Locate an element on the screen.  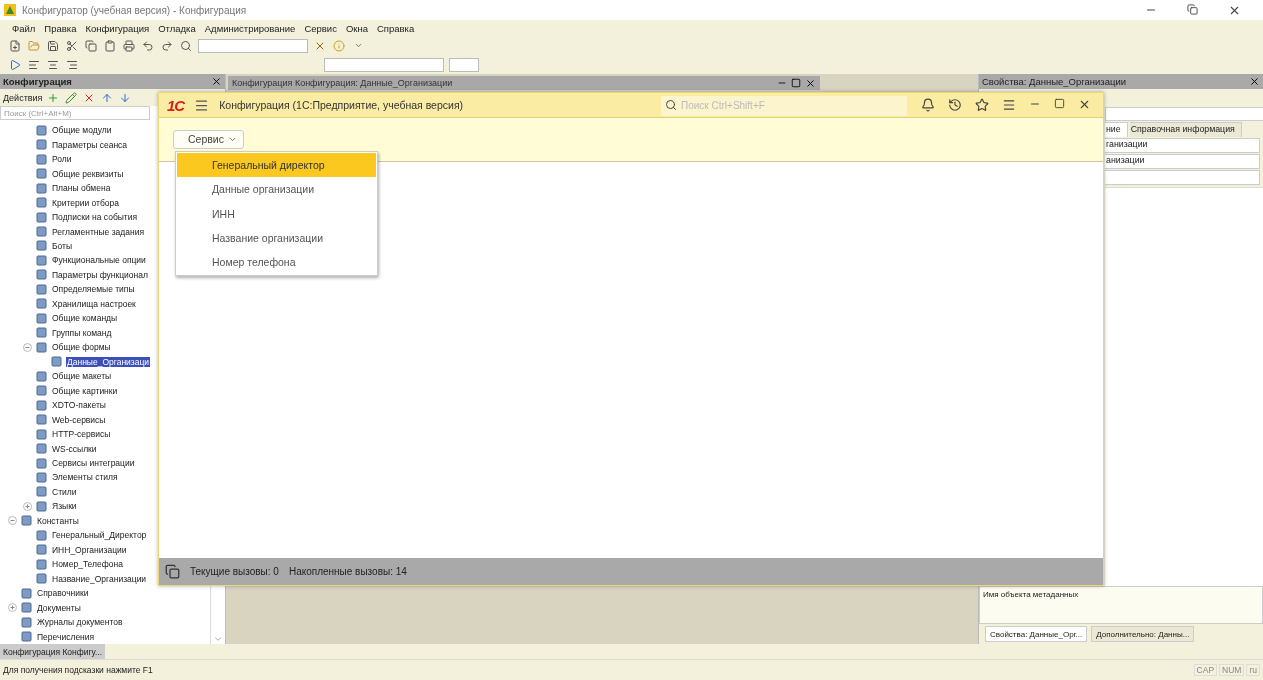
actions-menu: Действия is located at coordinates (23, 97).